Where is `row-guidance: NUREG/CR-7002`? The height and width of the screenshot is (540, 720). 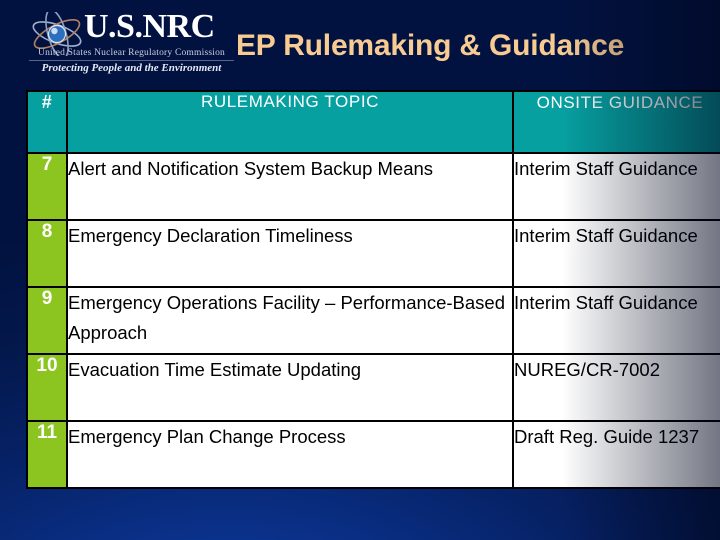
row-guidance: NUREG/CR-7002 is located at coordinates (616, 387).